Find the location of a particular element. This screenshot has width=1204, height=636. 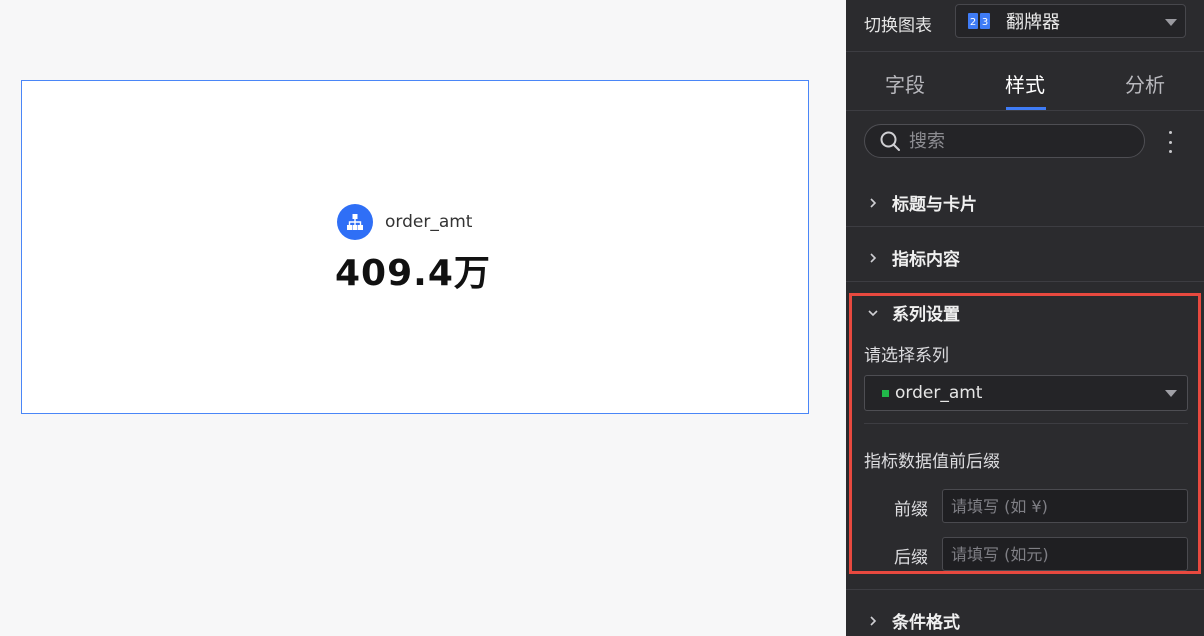

metric-name: order_amt is located at coordinates (429, 222).